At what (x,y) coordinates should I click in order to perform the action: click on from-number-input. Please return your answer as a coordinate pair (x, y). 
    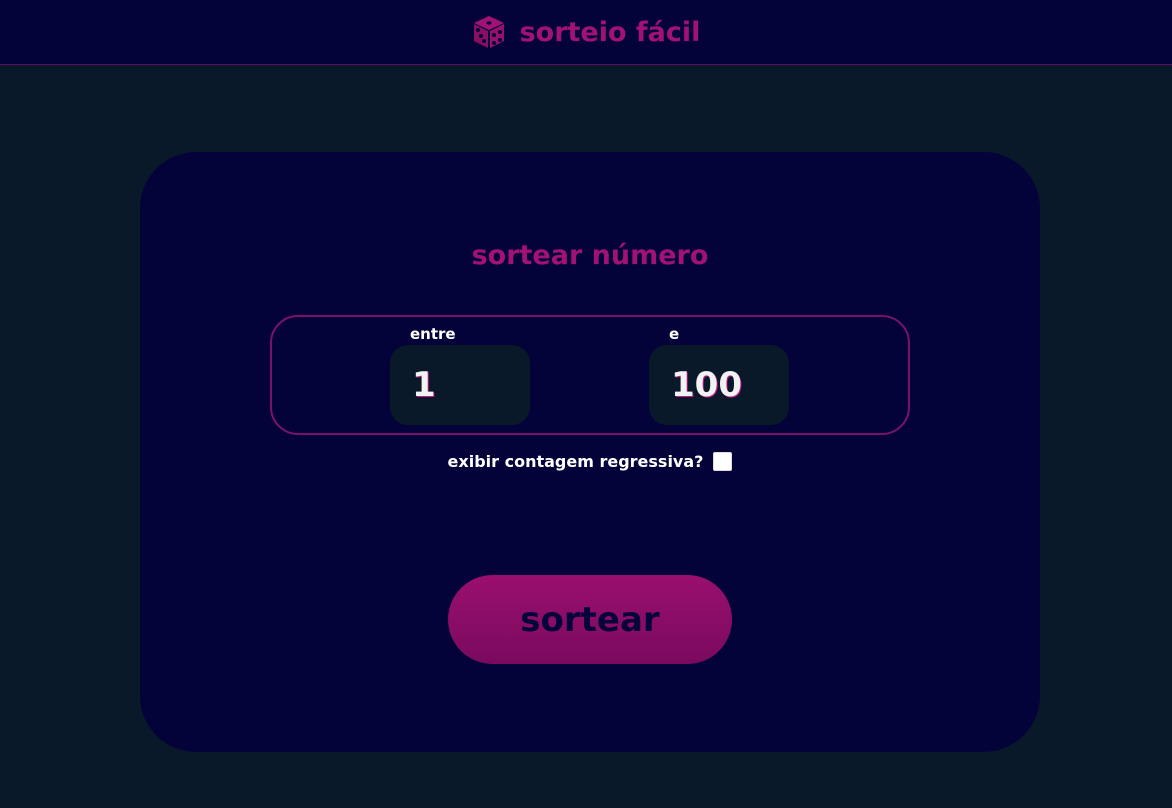
    Looking at the image, I should click on (460, 385).